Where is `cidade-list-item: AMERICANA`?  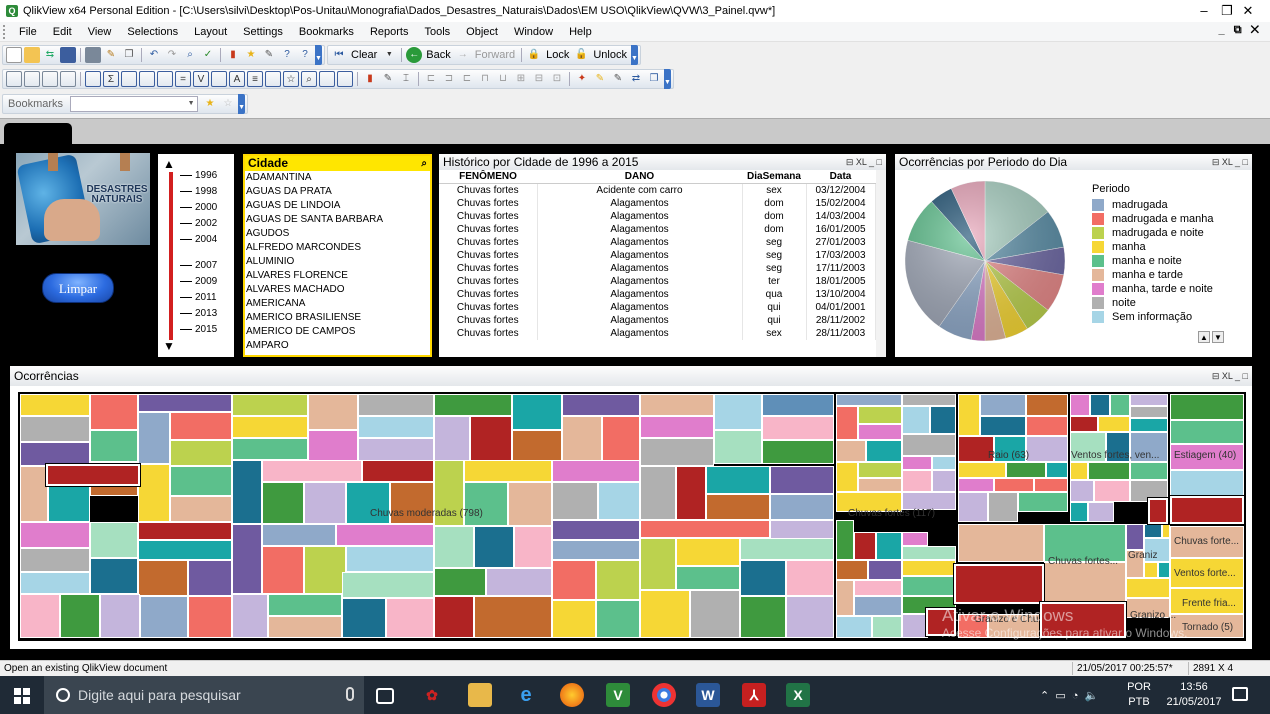 cidade-list-item: AMERICANA is located at coordinates (337, 304).